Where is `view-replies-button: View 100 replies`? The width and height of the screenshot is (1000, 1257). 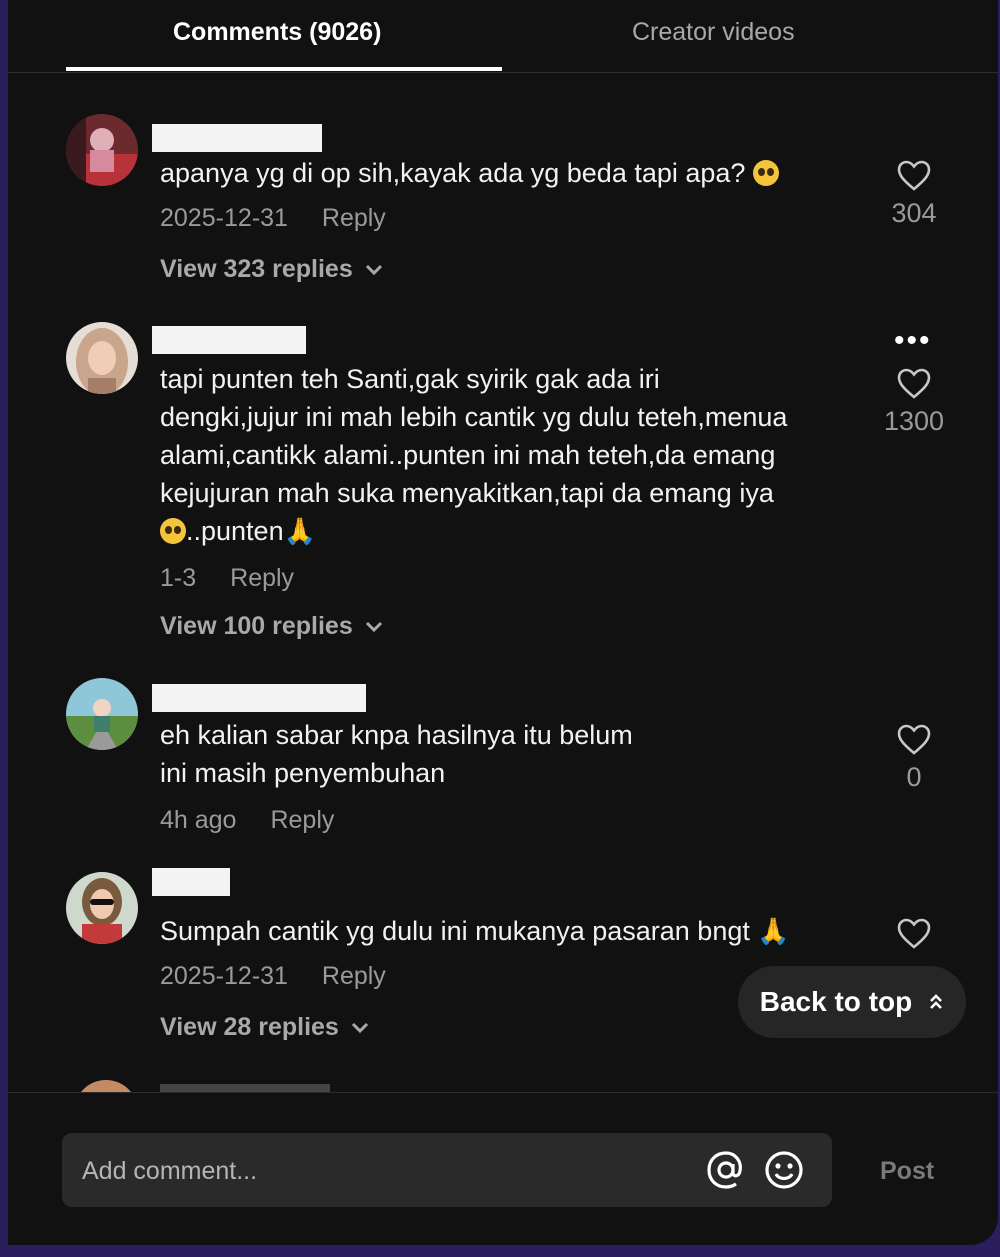 view-replies-button: View 100 replies is located at coordinates (271, 626).